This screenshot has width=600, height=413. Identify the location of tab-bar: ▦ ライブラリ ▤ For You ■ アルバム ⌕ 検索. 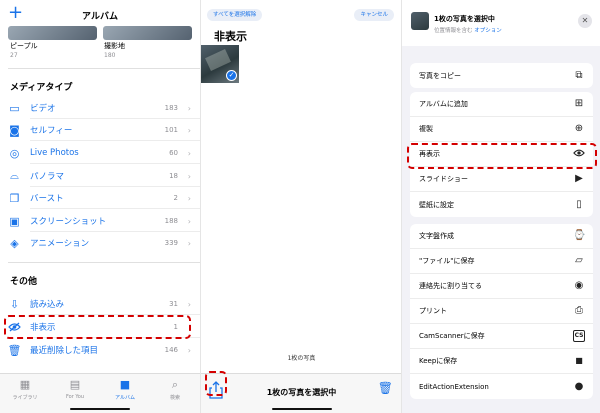
(100, 393).